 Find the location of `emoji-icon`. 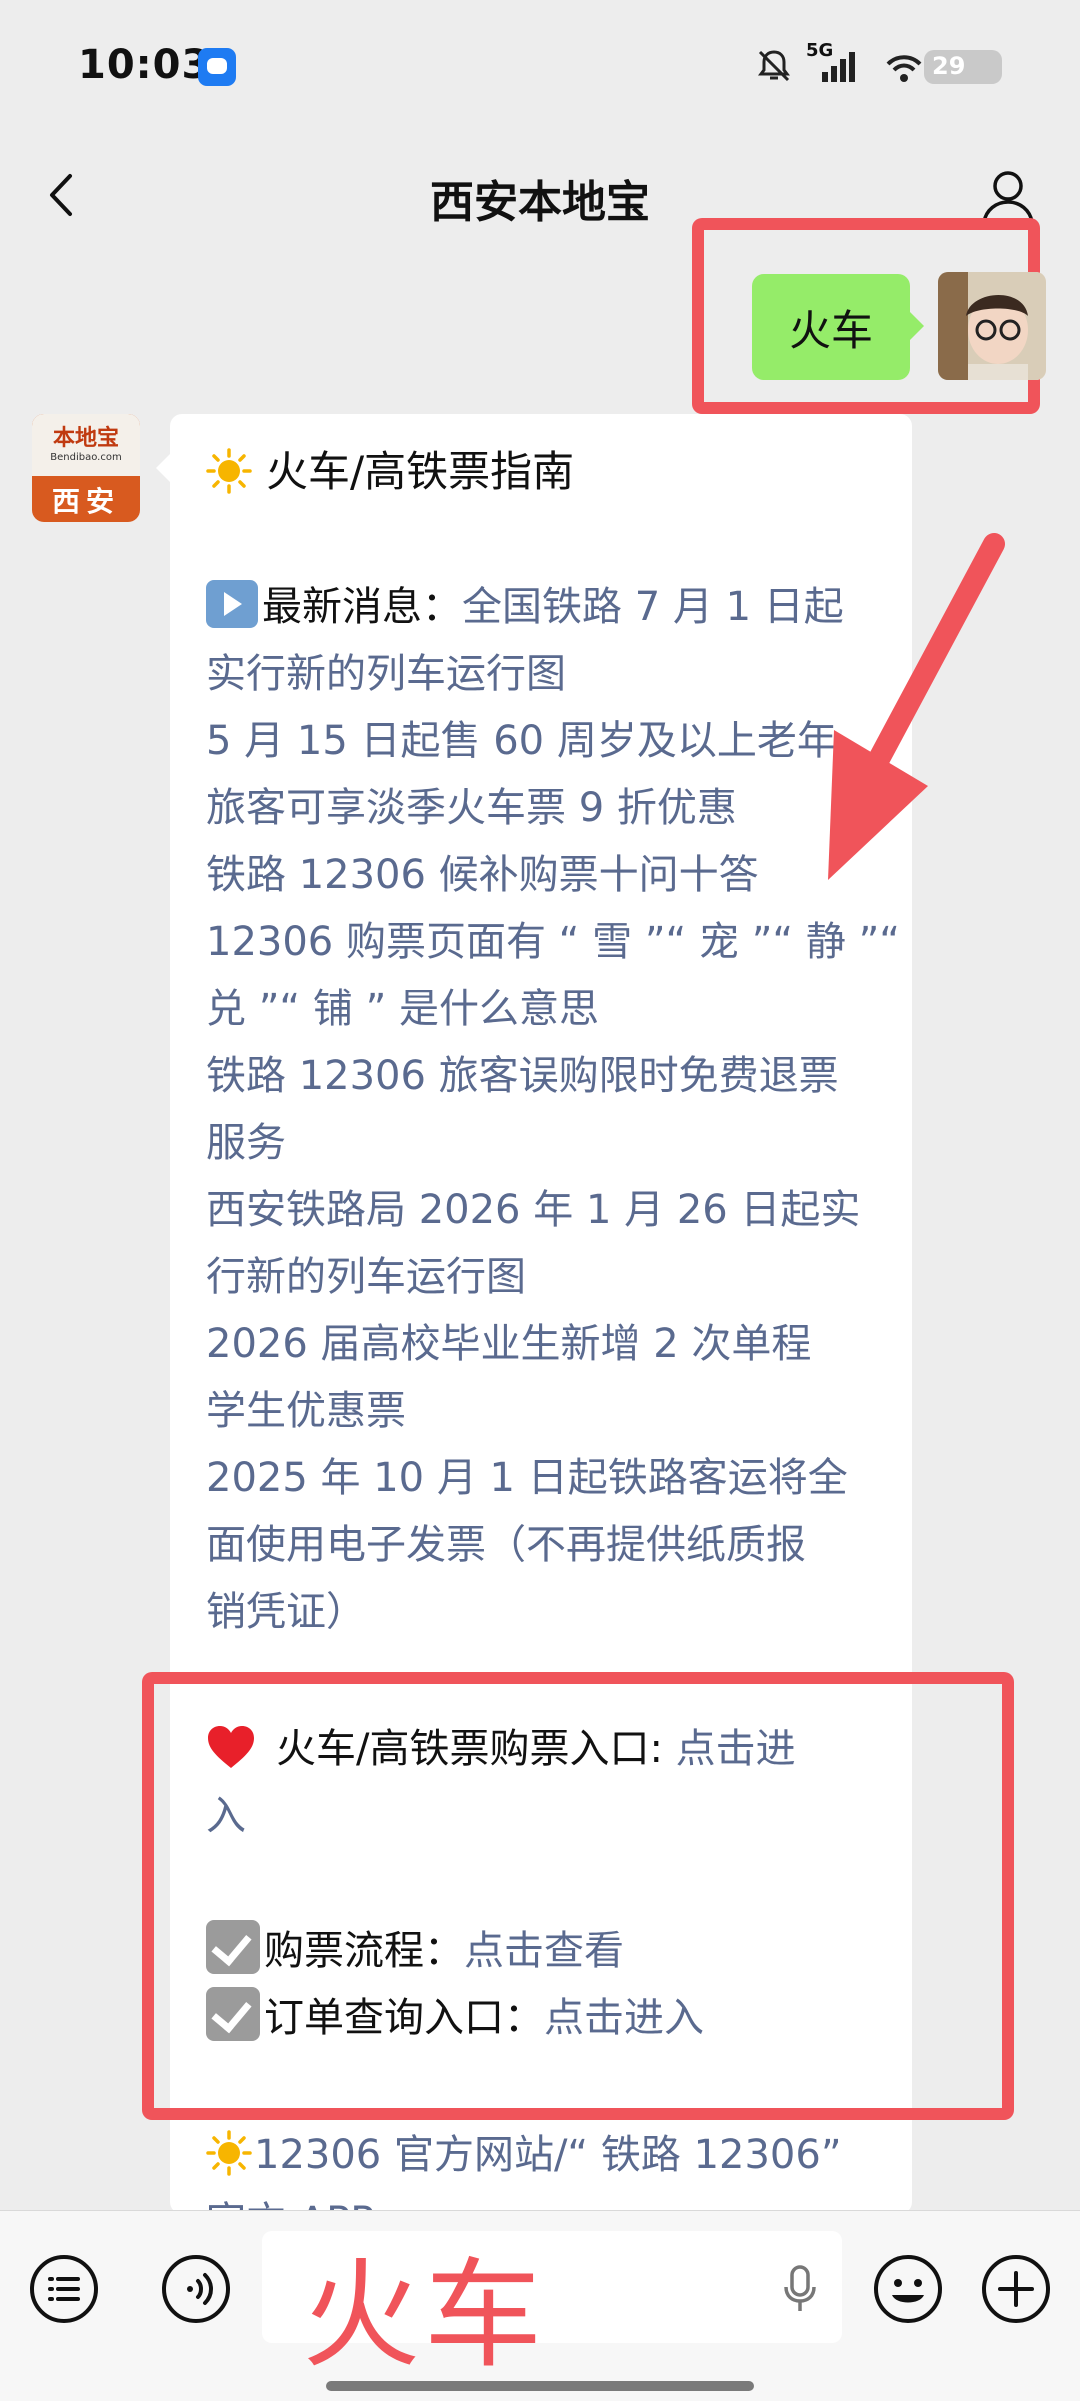

emoji-icon is located at coordinates (908, 2289).